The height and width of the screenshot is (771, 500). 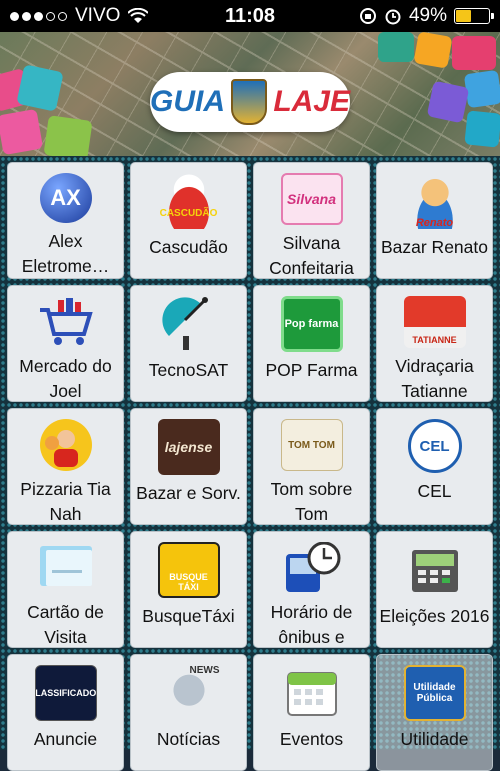 I want to click on mascot-logo-icon: Renato, so click(x=434, y=201).